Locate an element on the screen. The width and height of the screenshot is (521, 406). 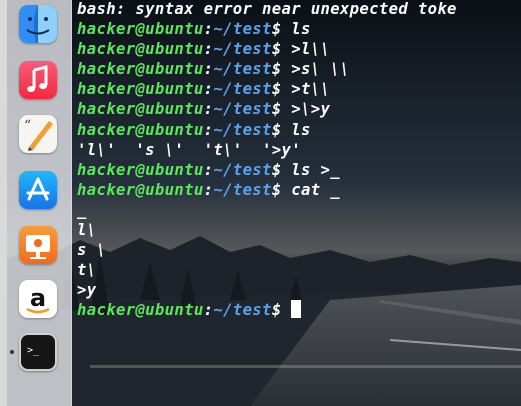
output-text: >y is located at coordinates (87, 290).